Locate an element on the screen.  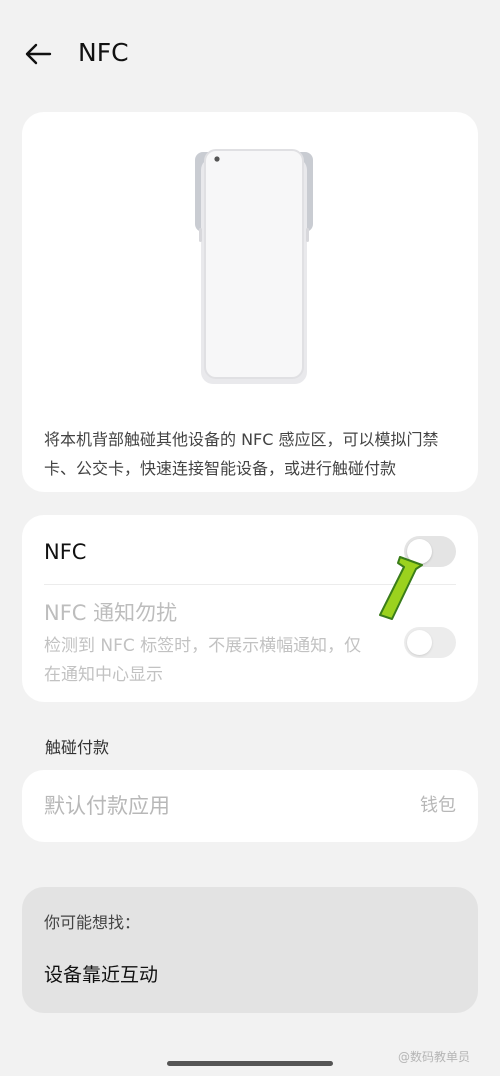
watermark: @数码教单员 is located at coordinates (434, 1057).